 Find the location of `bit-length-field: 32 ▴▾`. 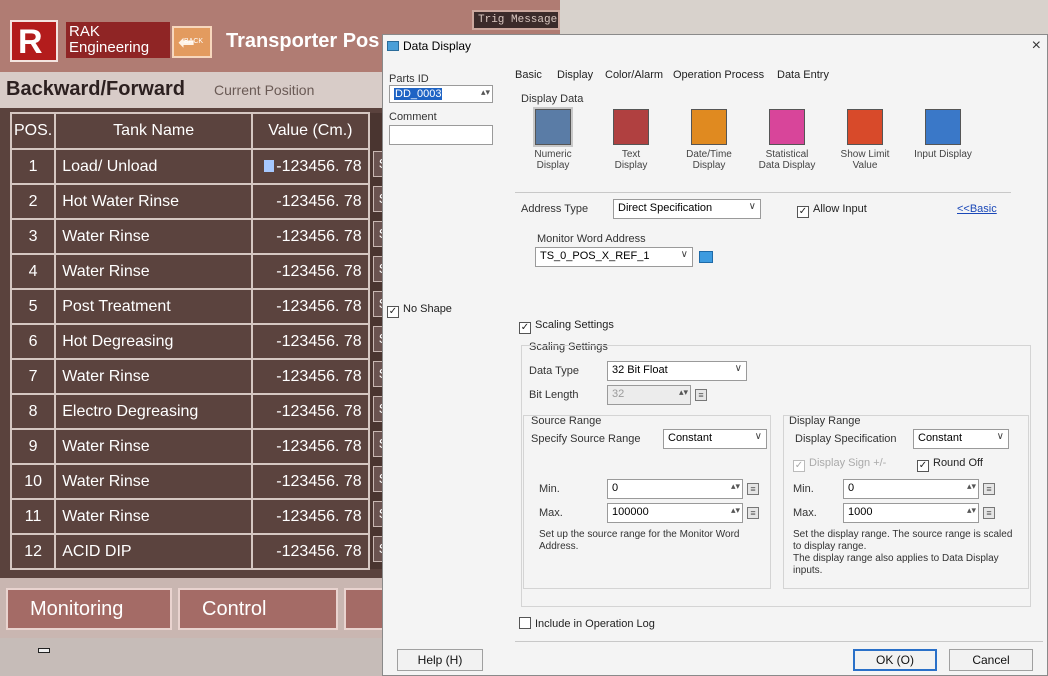

bit-length-field: 32 ▴▾ is located at coordinates (649, 395).